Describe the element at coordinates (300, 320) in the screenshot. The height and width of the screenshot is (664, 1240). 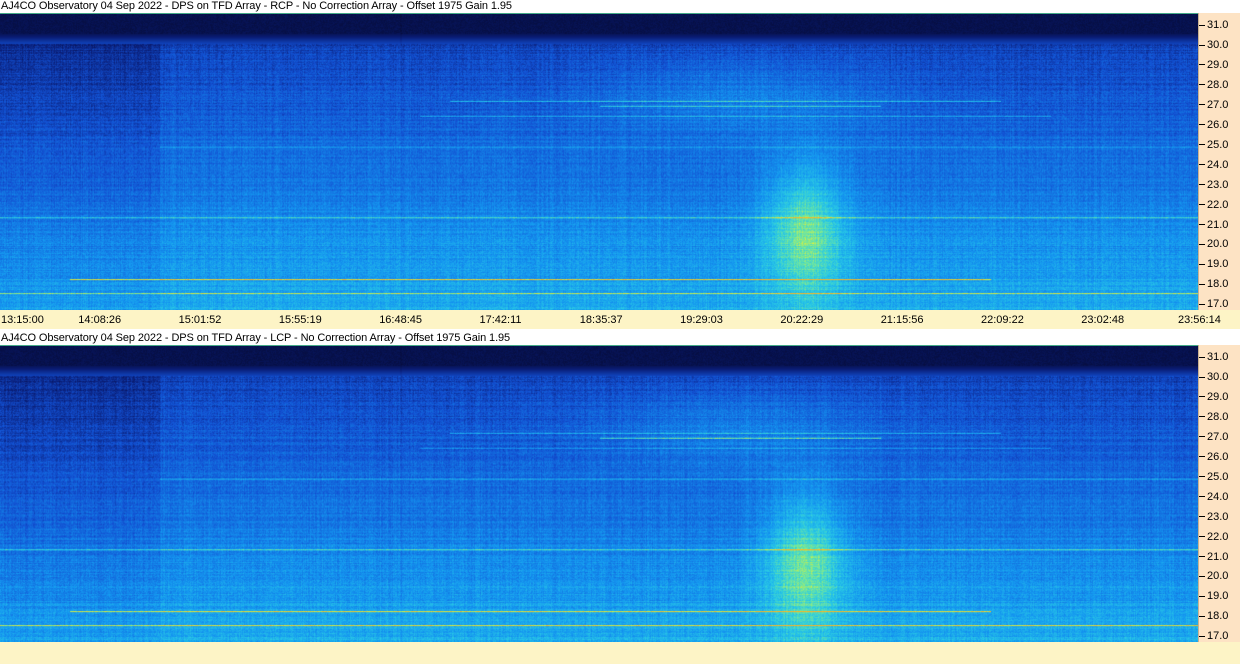
I see `time-tick-label: 15:55:19` at that location.